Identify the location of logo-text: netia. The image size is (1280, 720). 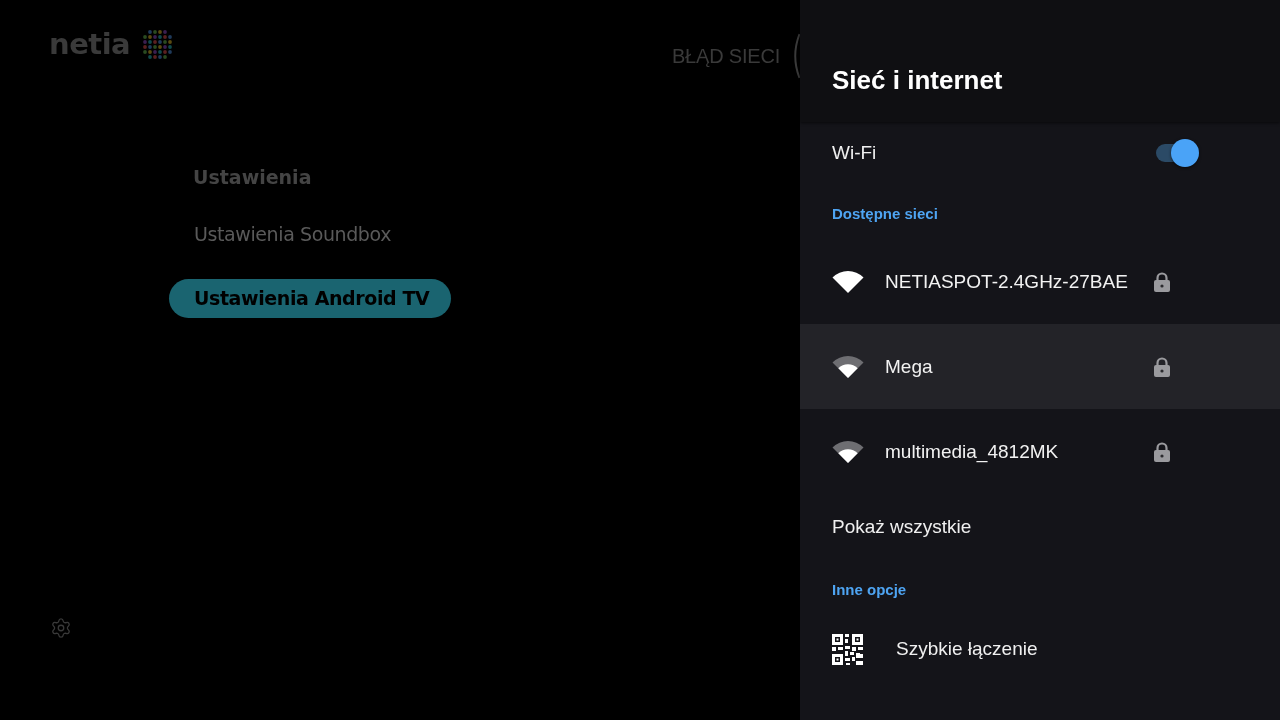
(90, 44).